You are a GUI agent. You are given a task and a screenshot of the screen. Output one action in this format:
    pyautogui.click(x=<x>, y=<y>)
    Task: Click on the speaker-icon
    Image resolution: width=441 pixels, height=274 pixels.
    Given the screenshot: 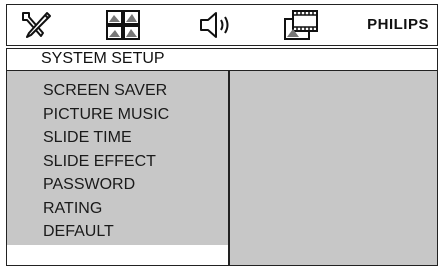 What is the action you would take?
    pyautogui.click(x=215, y=25)
    